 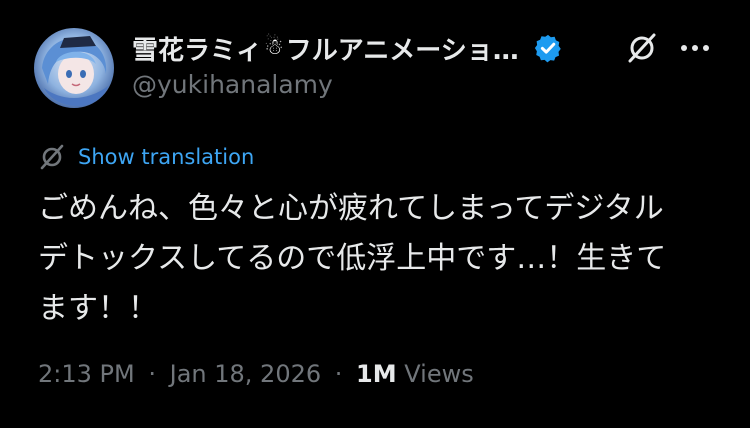 I want to click on avatar, so click(x=74, y=68).